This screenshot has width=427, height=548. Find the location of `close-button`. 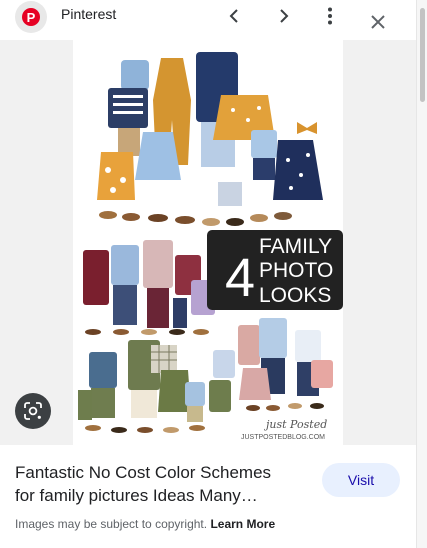

close-button is located at coordinates (378, 22).